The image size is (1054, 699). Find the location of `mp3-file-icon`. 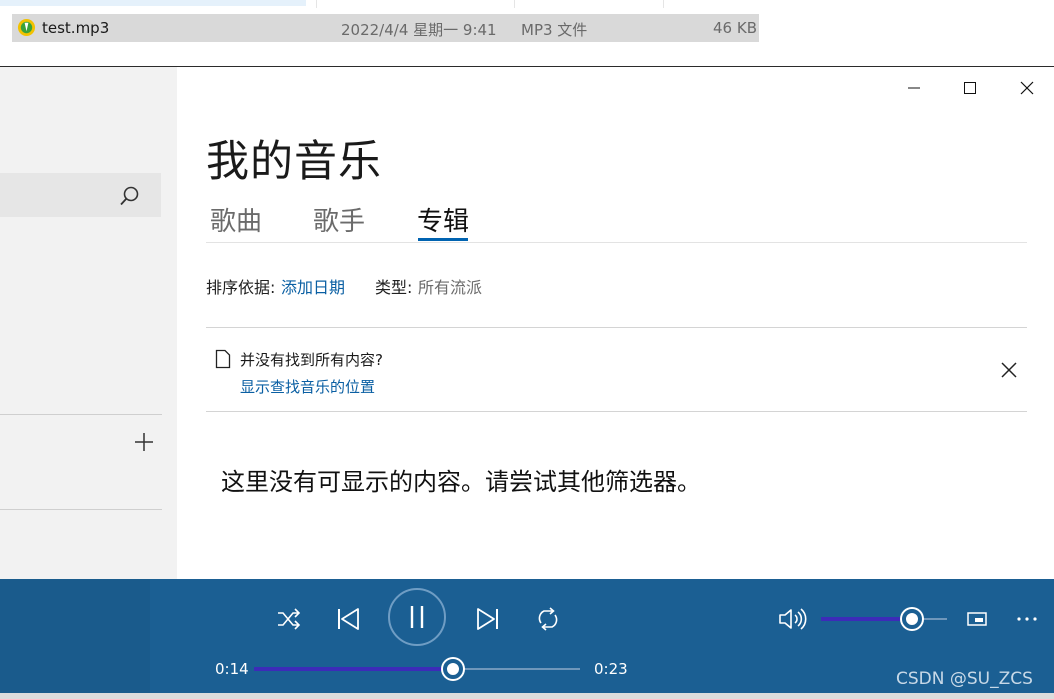

mp3-file-icon is located at coordinates (26, 27).